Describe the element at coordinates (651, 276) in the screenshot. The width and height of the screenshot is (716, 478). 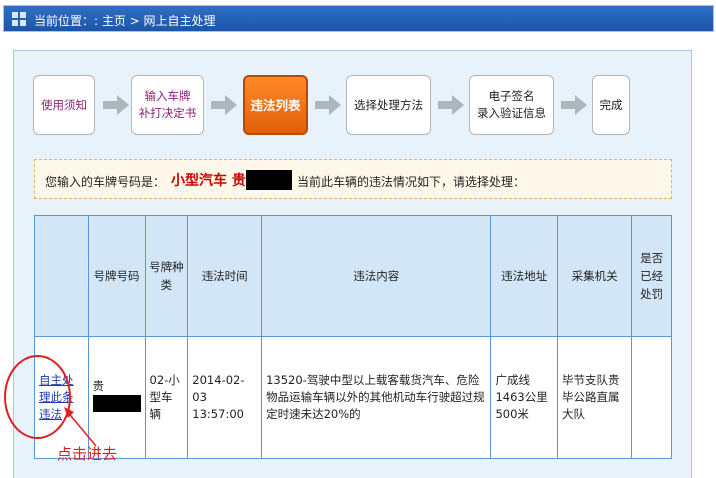
I see `column-header: 是否已经处罚` at that location.